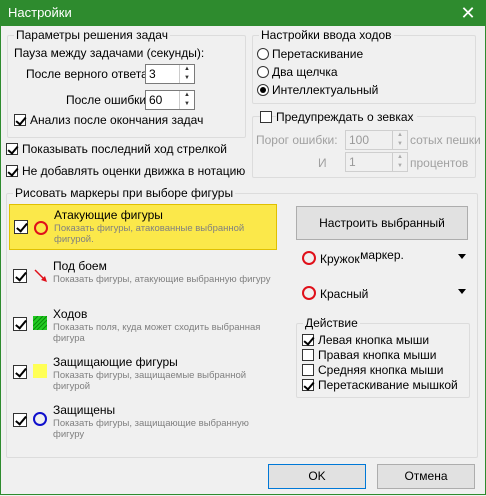 The image size is (486, 496). What do you see at coordinates (92, 35) in the screenshot?
I see `task-params-legend: Параметры решения задач` at bounding box center [92, 35].